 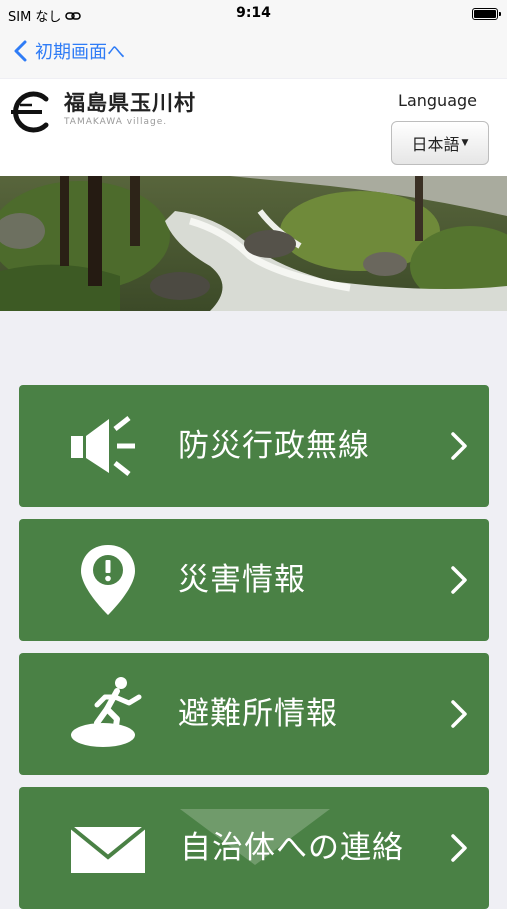 What do you see at coordinates (108, 849) in the screenshot?
I see `mail-icon` at bounding box center [108, 849].